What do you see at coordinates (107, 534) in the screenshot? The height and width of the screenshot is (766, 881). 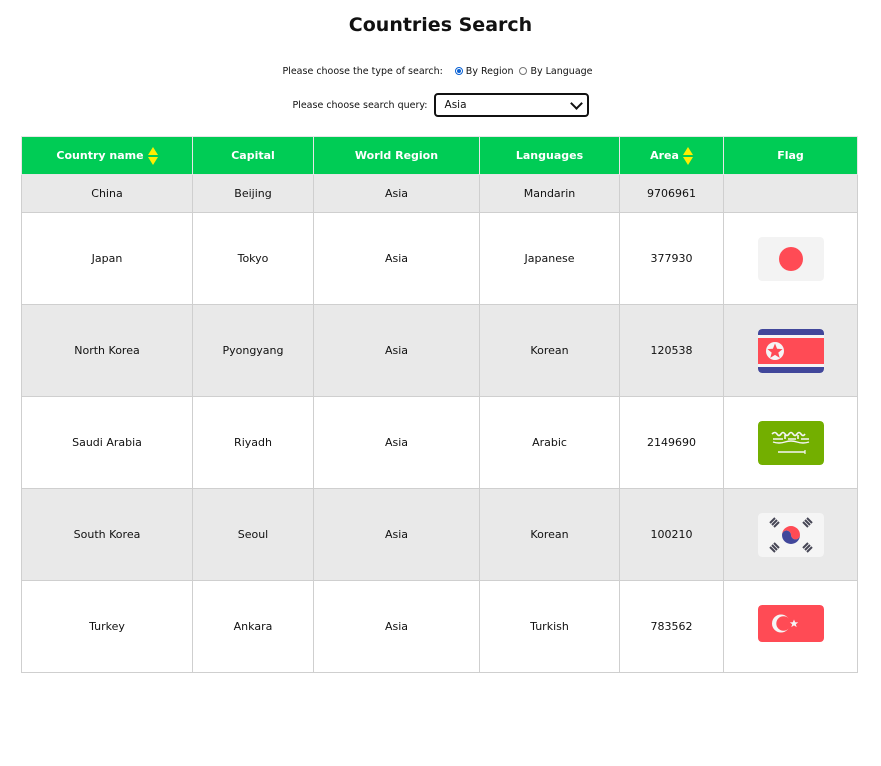 I see `cell-country: South Korea` at bounding box center [107, 534].